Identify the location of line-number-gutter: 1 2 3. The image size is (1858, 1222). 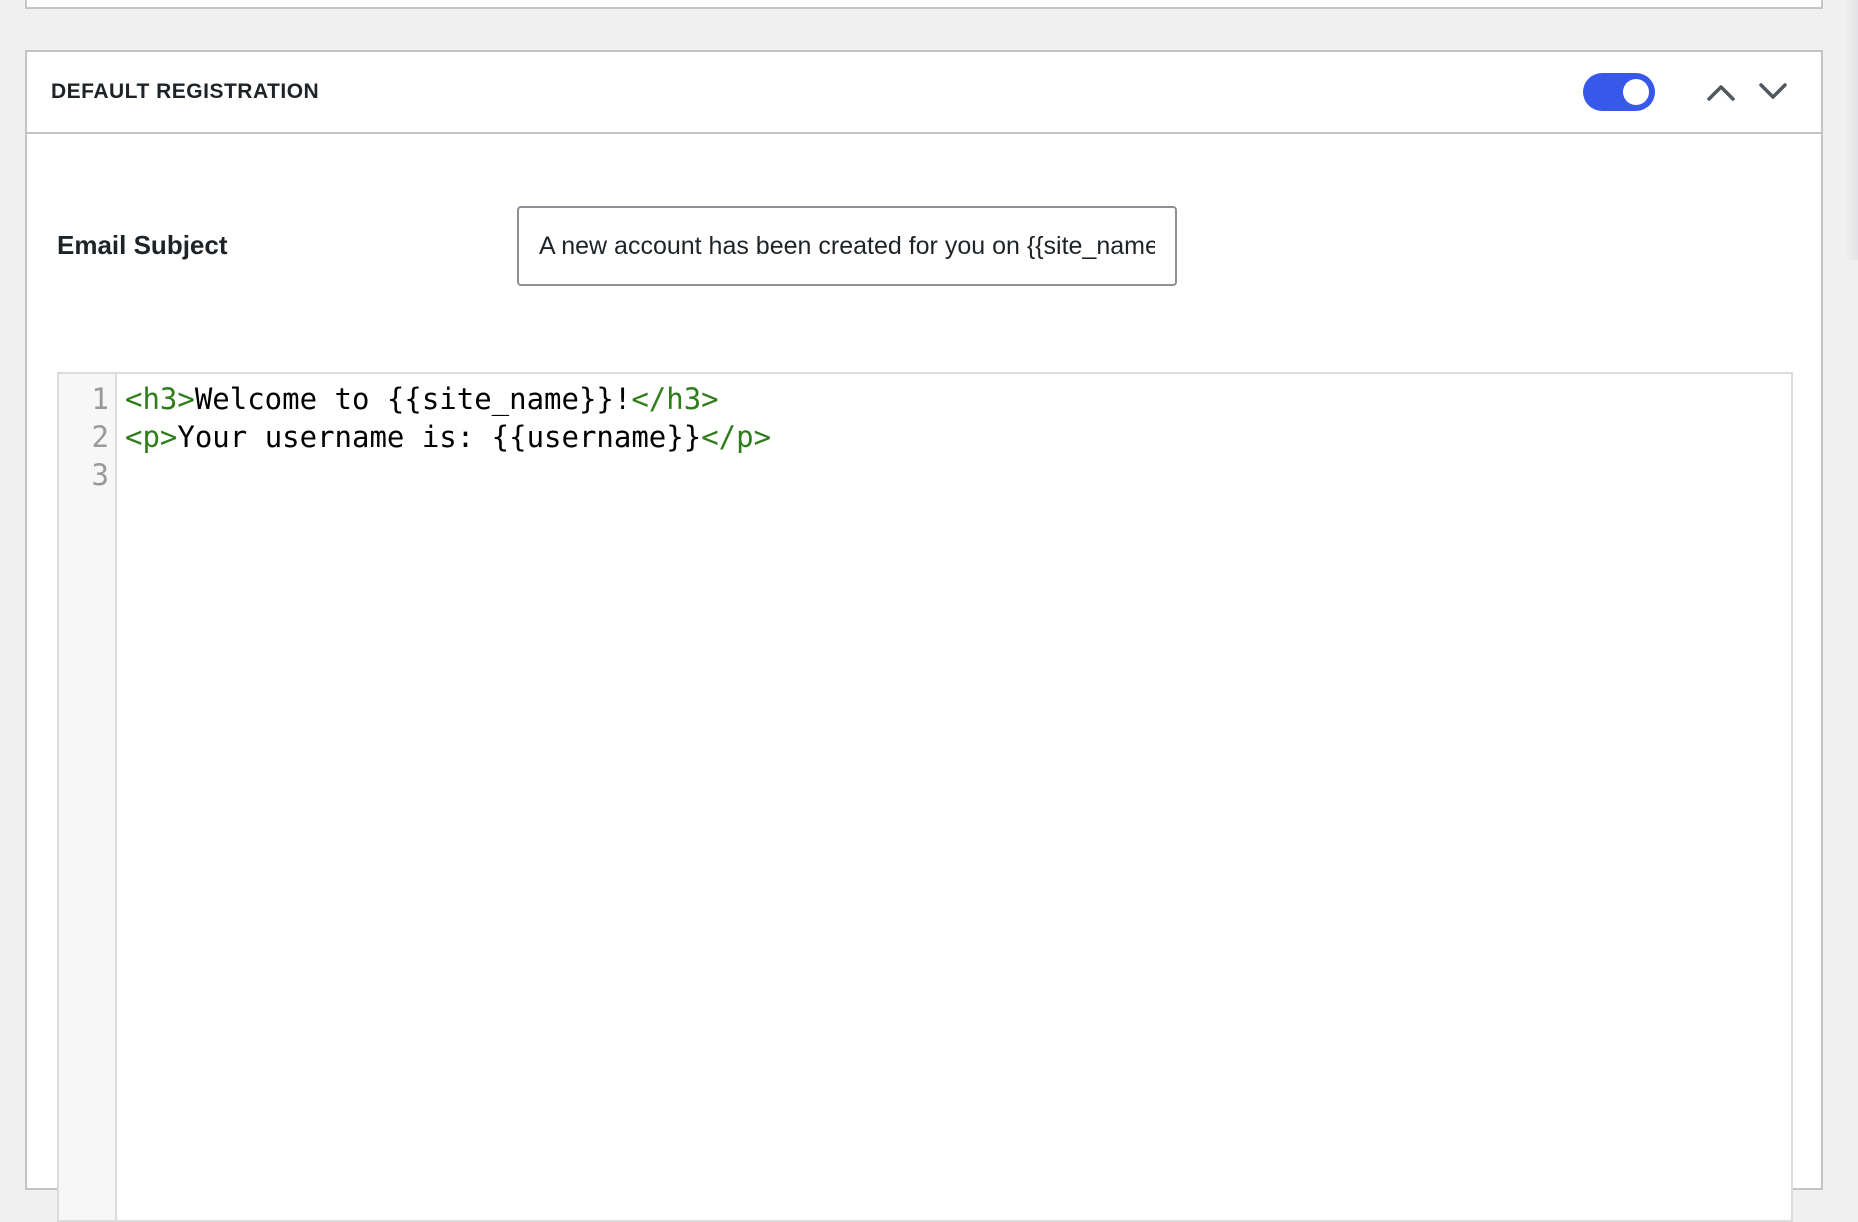
(88, 797).